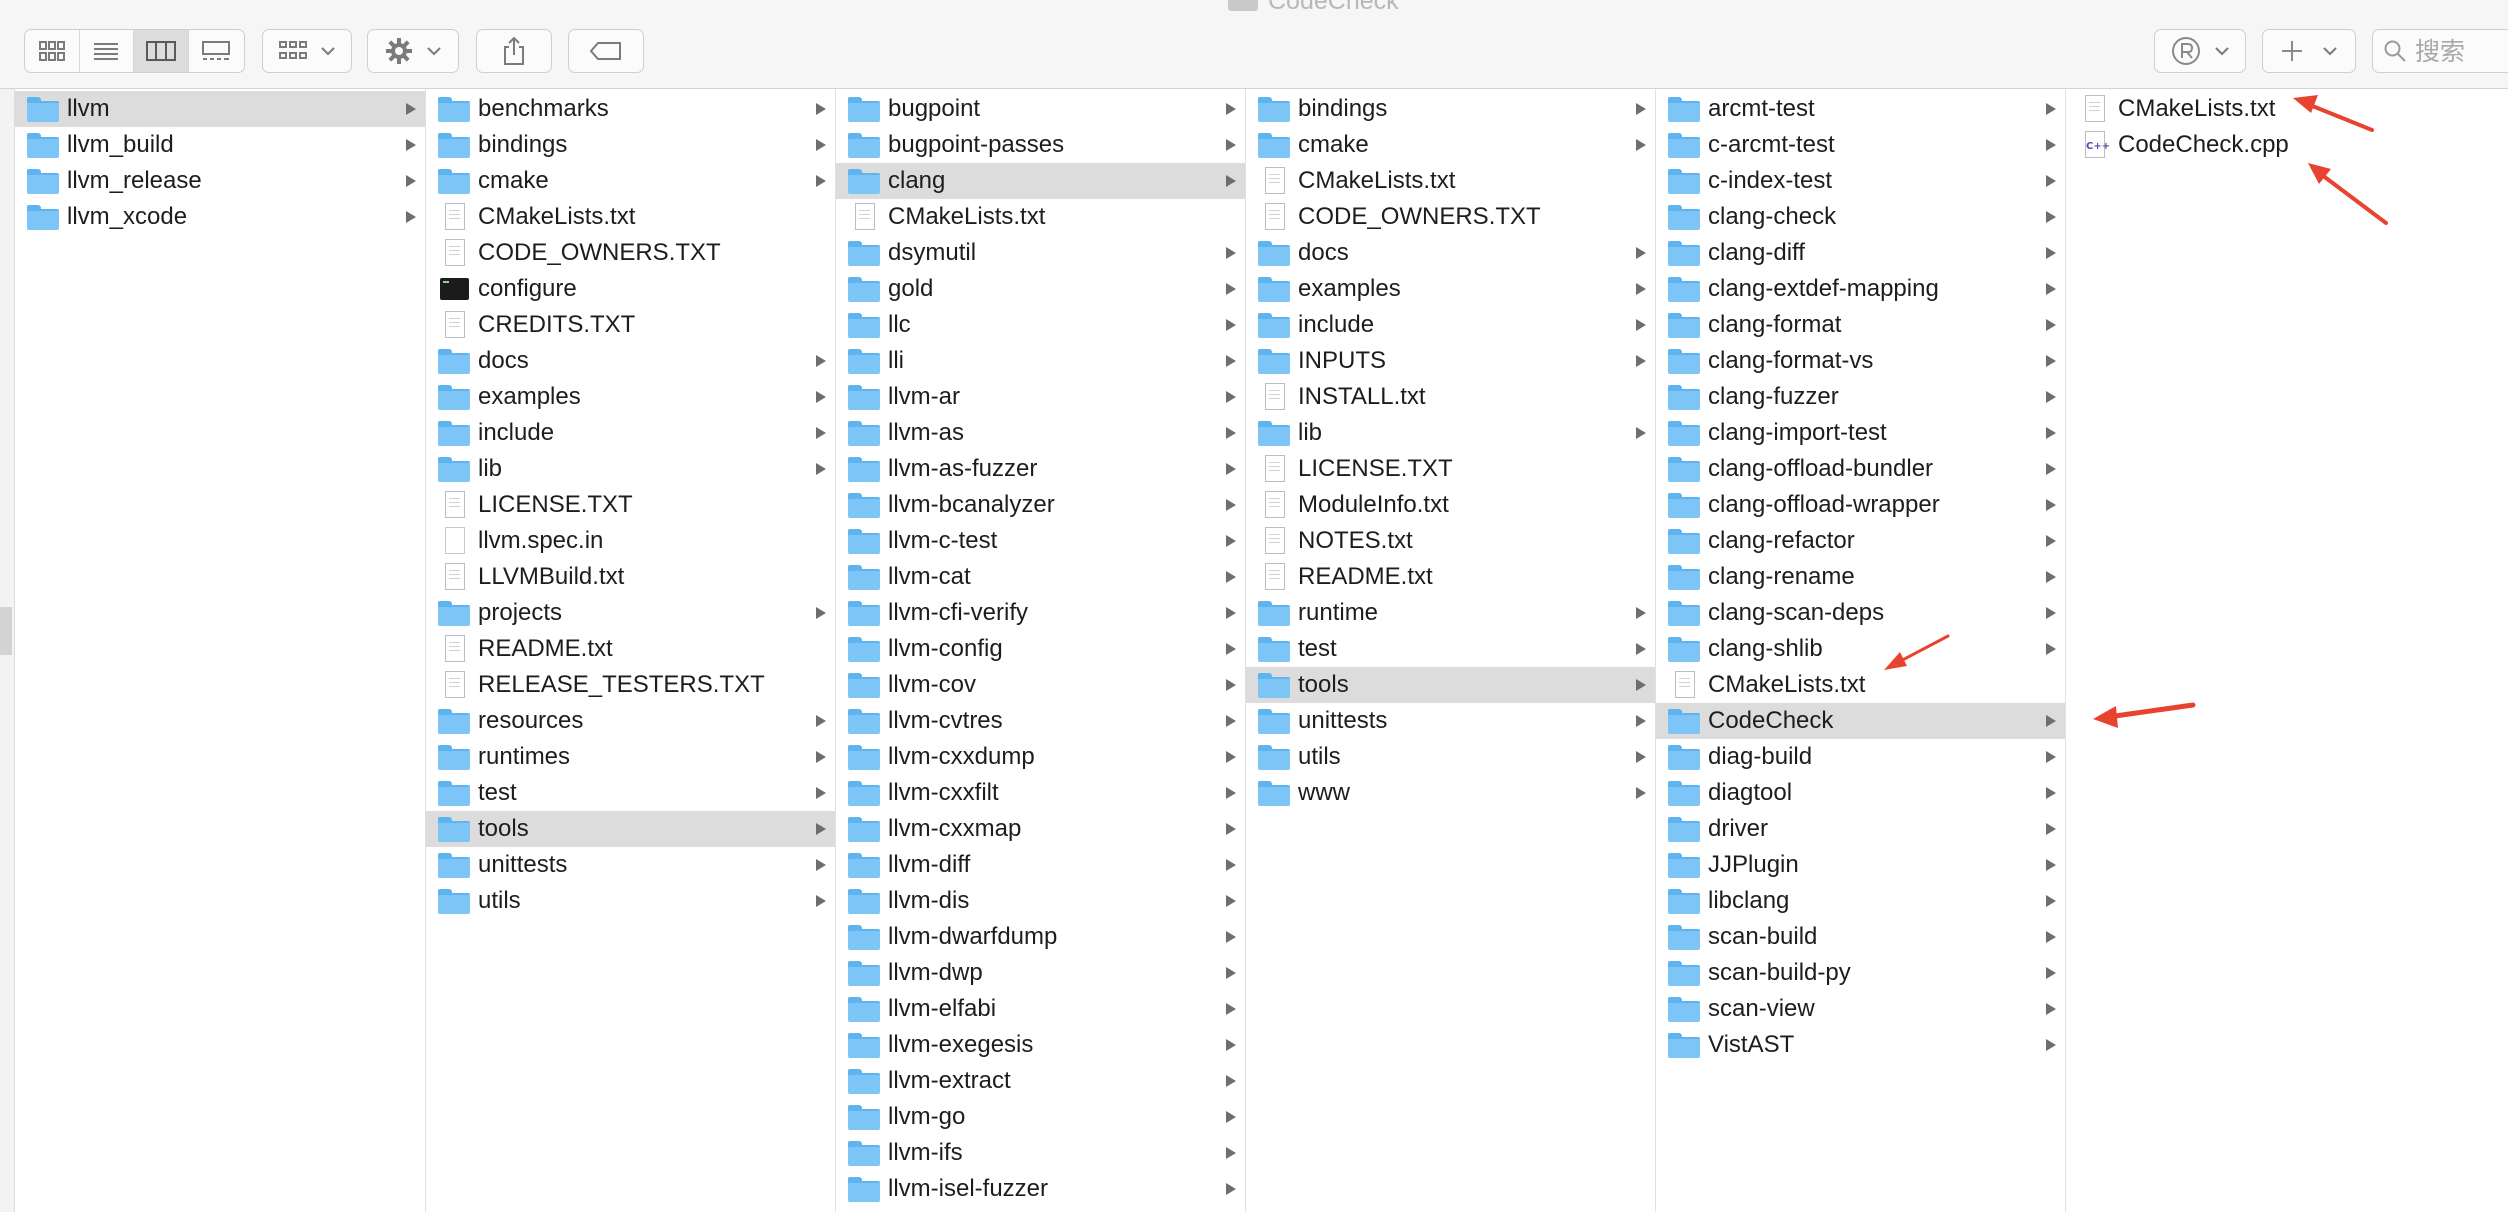 The image size is (2508, 1212). Describe the element at coordinates (1860, 577) in the screenshot. I see `folder-item-clang-rename: clang-rename` at that location.